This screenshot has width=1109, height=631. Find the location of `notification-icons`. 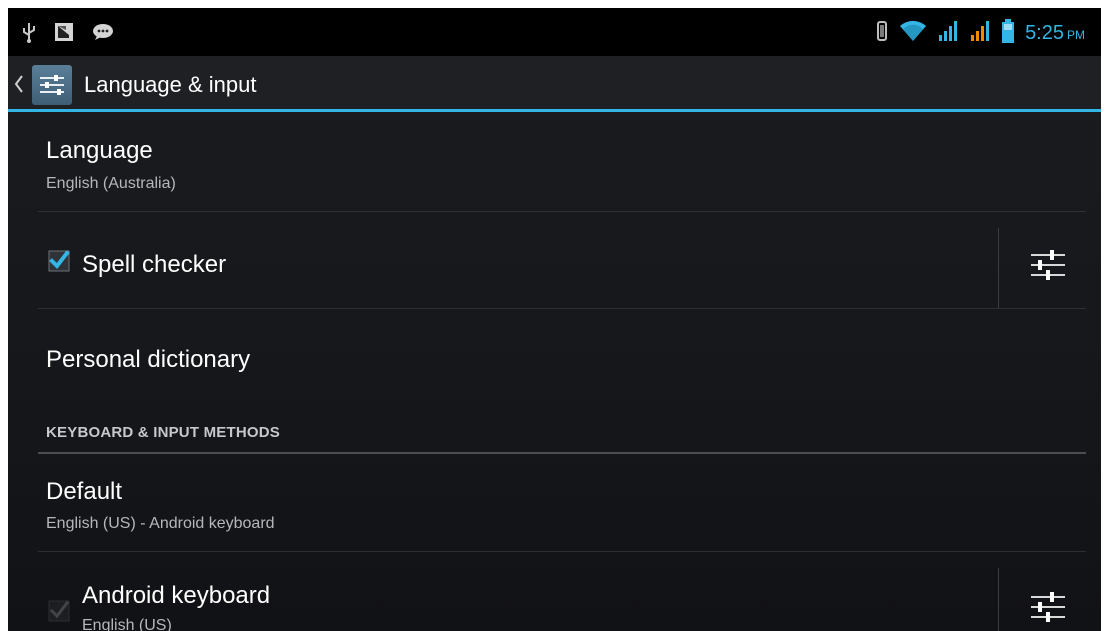

notification-icons is located at coordinates (68, 34).